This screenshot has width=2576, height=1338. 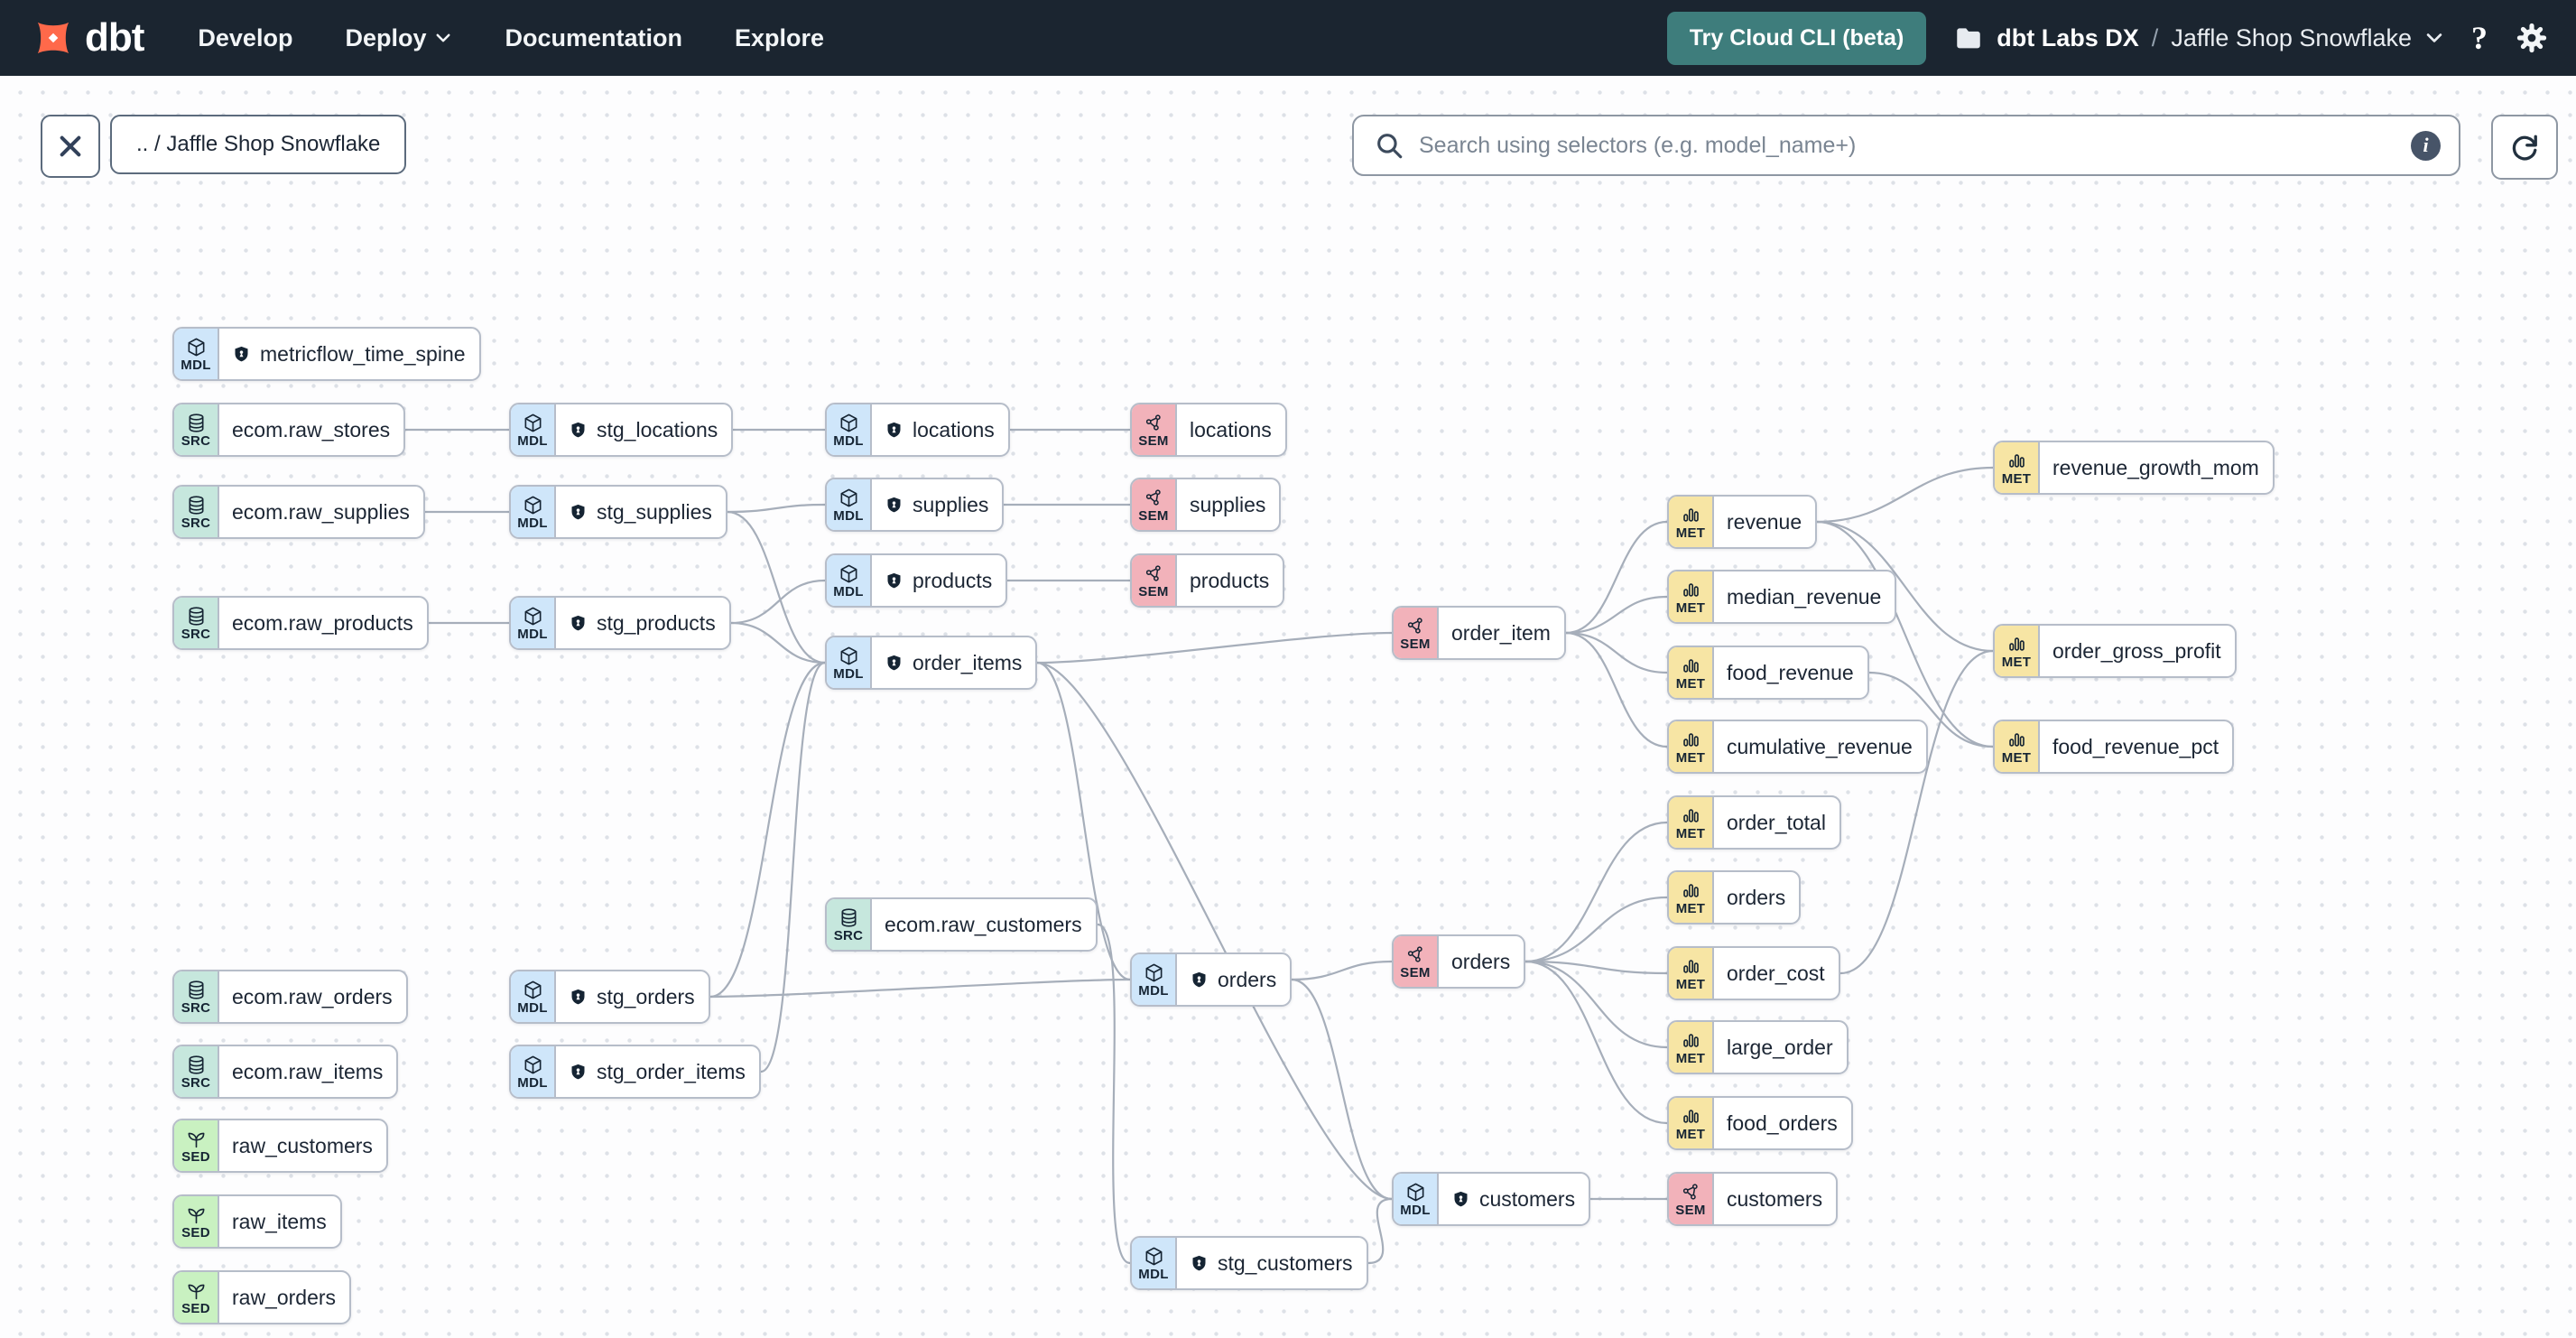 What do you see at coordinates (398, 38) in the screenshot?
I see `nav-item-deploy: Deploy` at bounding box center [398, 38].